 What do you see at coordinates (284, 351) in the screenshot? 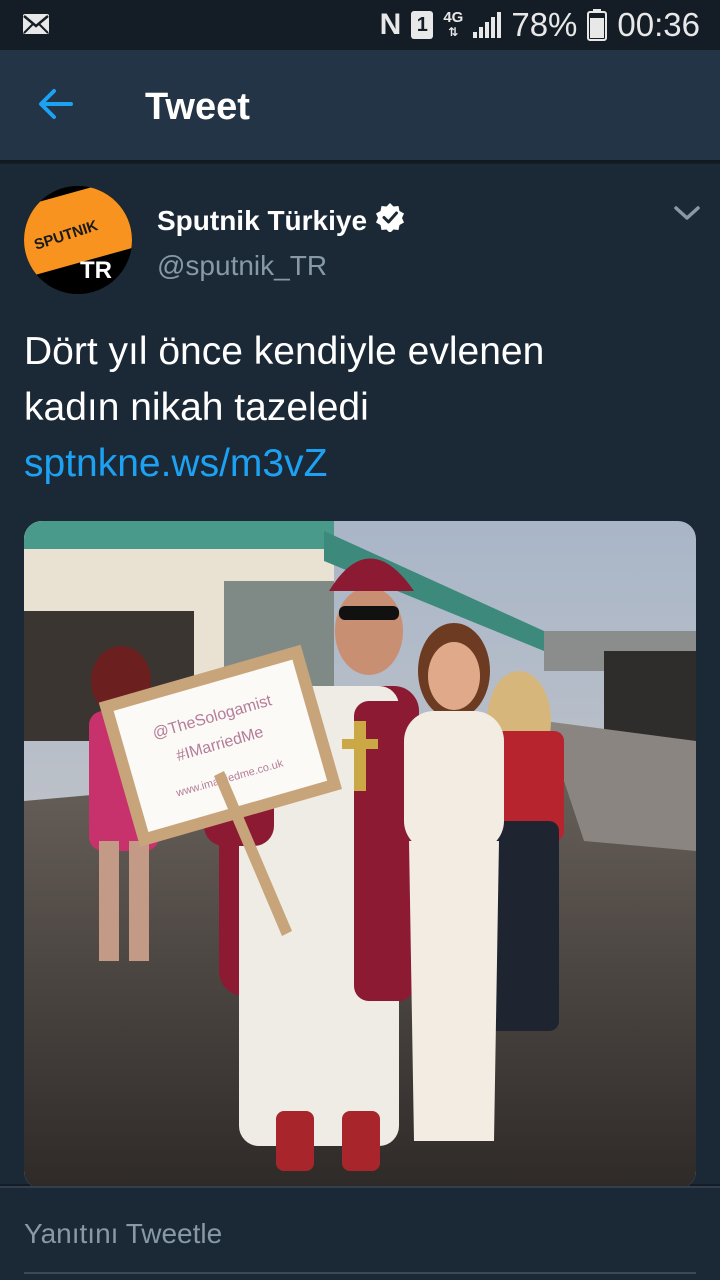
I see `tweet-text-line: Dört yıl önce kendiyle evlenen` at bounding box center [284, 351].